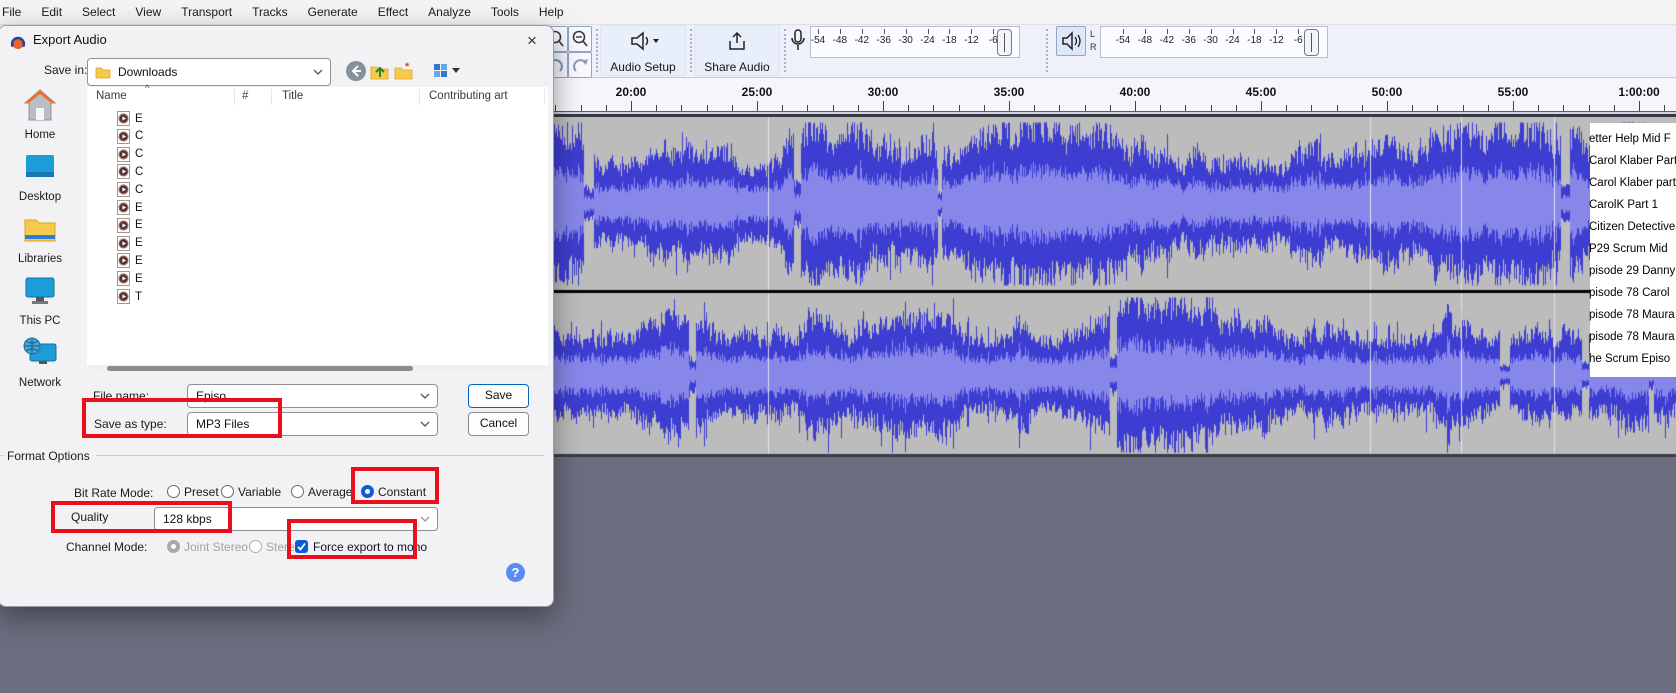 The width and height of the screenshot is (1676, 693). I want to click on up-one-level-button, so click(380, 71).